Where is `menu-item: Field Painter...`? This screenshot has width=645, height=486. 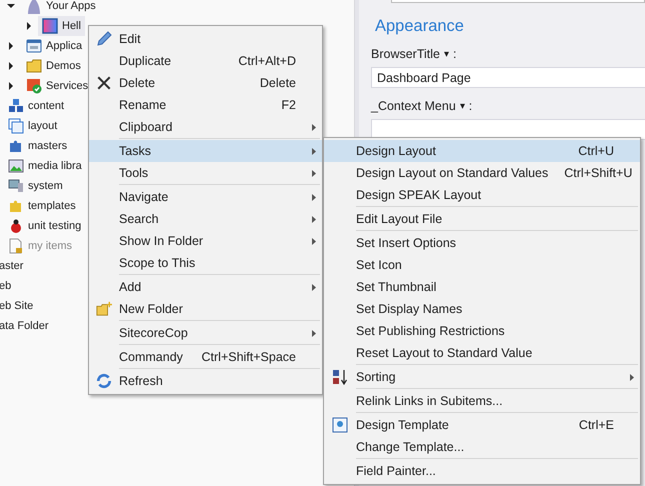
menu-item: Field Painter... is located at coordinates (482, 471).